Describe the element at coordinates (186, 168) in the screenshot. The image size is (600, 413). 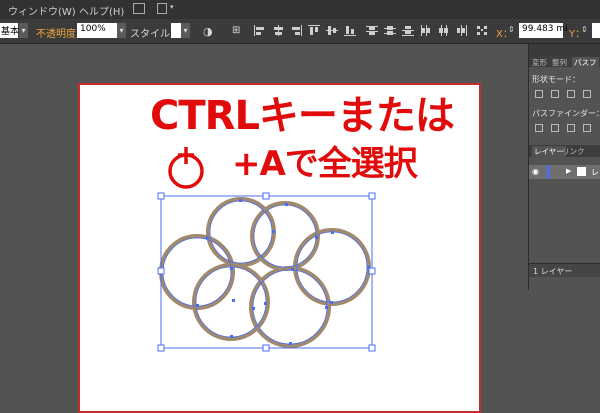
I see `keyboard-key-icon` at that location.